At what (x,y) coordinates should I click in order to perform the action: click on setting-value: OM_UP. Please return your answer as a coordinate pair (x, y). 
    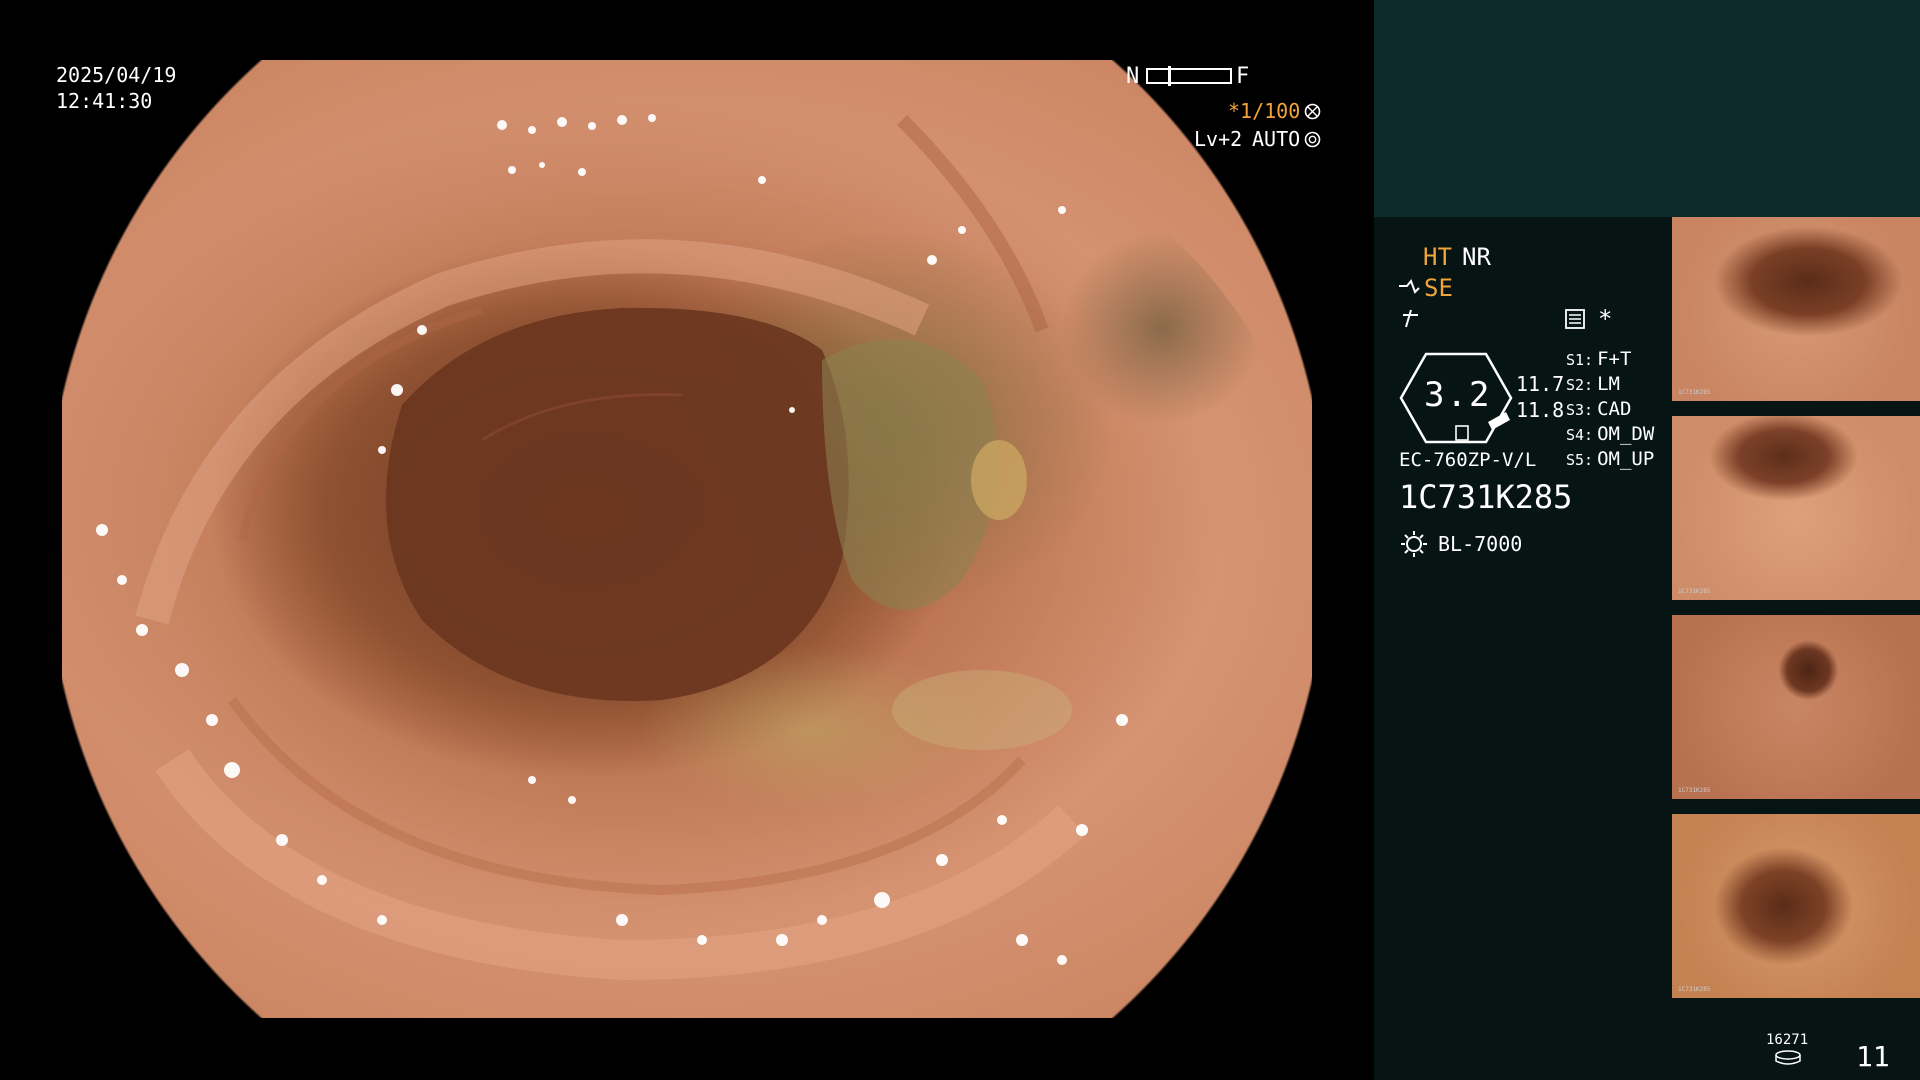
    Looking at the image, I should click on (1626, 459).